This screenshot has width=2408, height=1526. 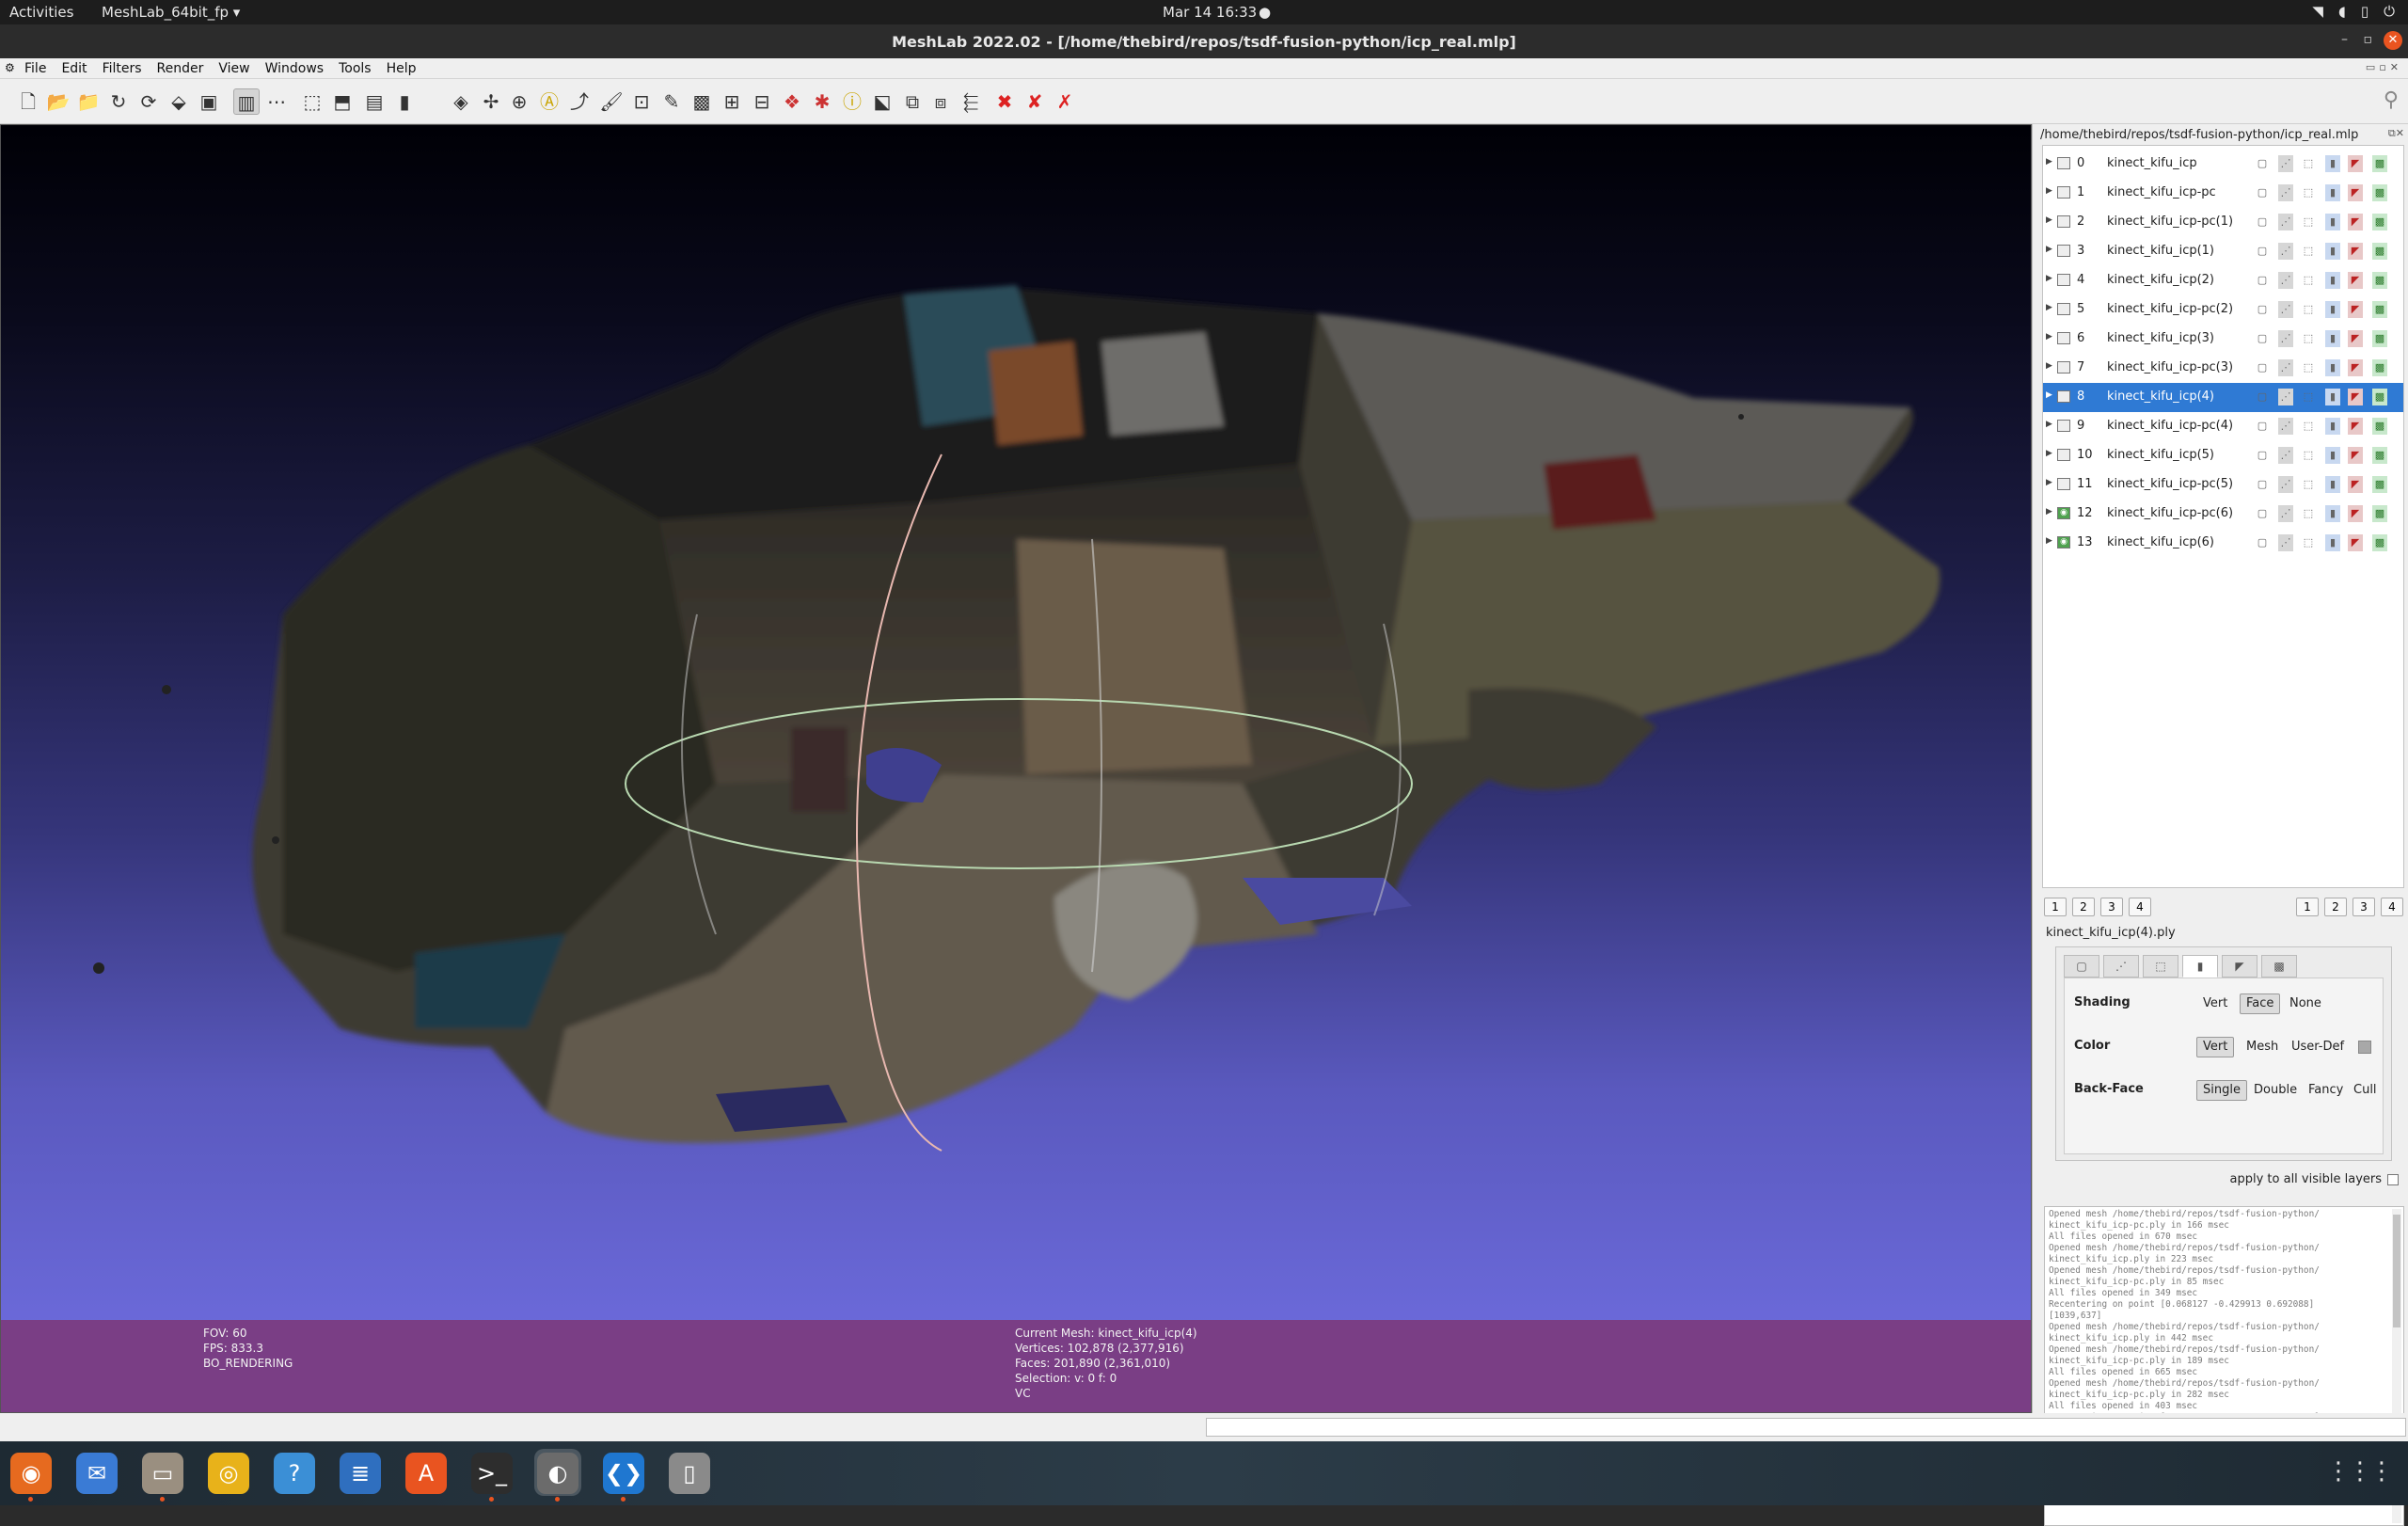 I want to click on activities-button: Activities, so click(x=41, y=12).